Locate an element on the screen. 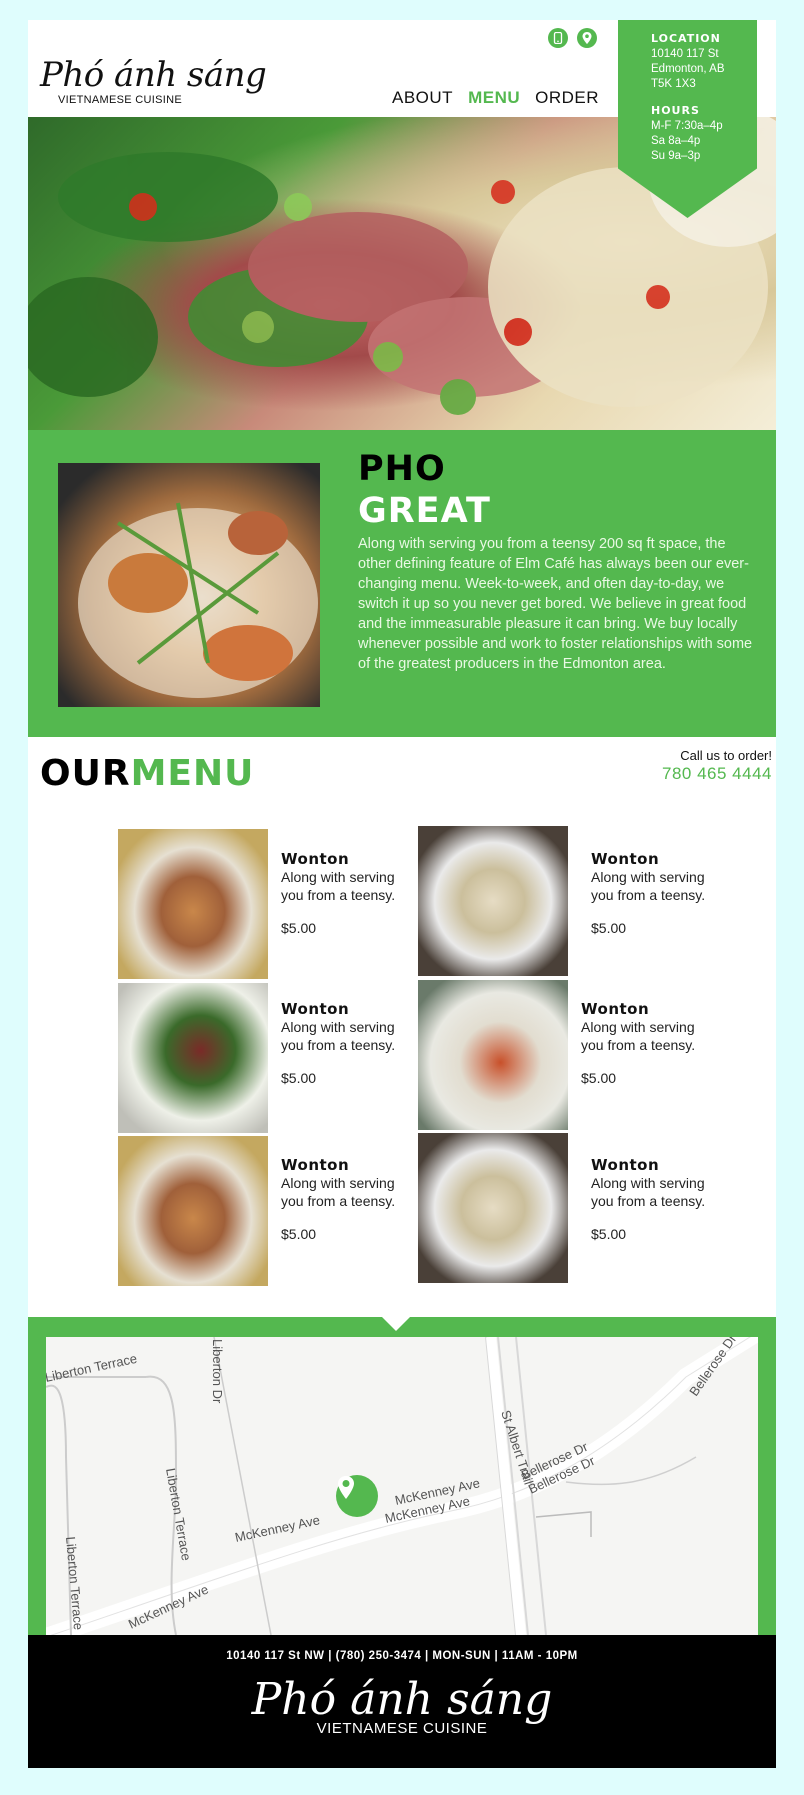  map-pin-icon is located at coordinates (357, 1496).